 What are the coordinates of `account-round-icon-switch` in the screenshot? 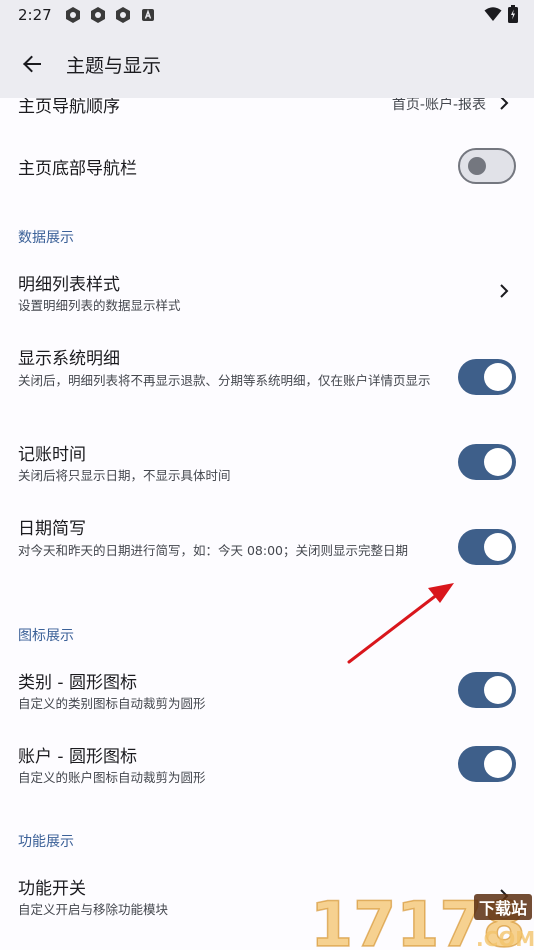 It's located at (487, 764).